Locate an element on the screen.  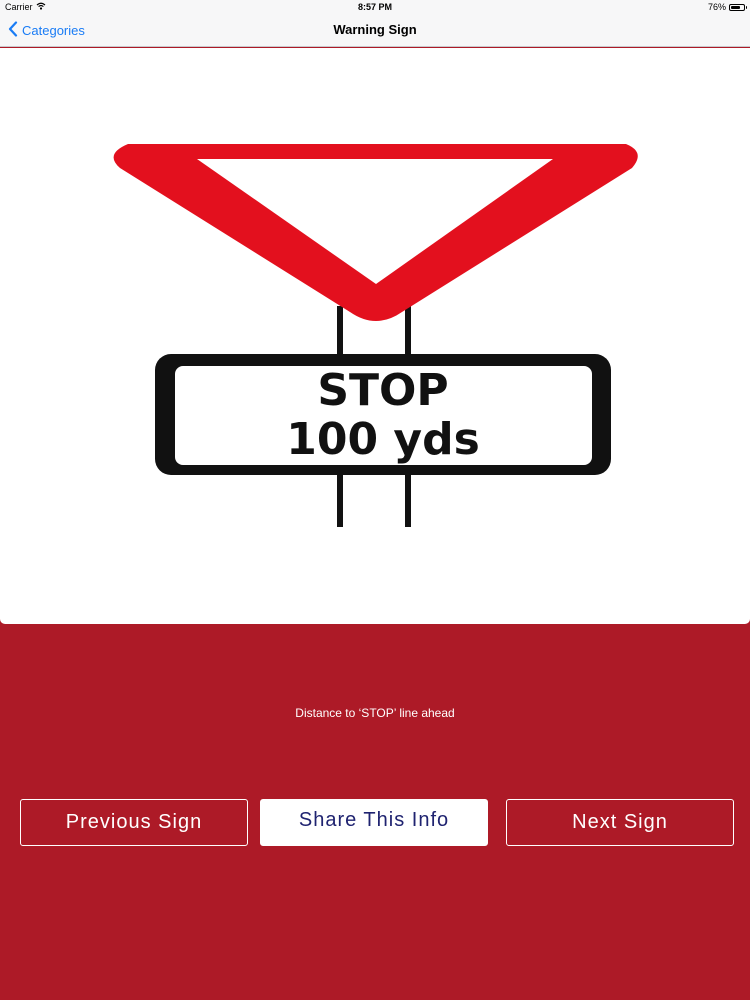
battery-icon is located at coordinates (738, 7).